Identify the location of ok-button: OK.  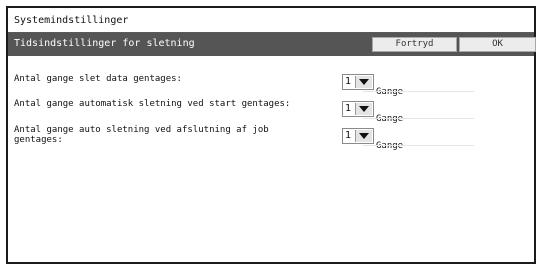
(497, 44).